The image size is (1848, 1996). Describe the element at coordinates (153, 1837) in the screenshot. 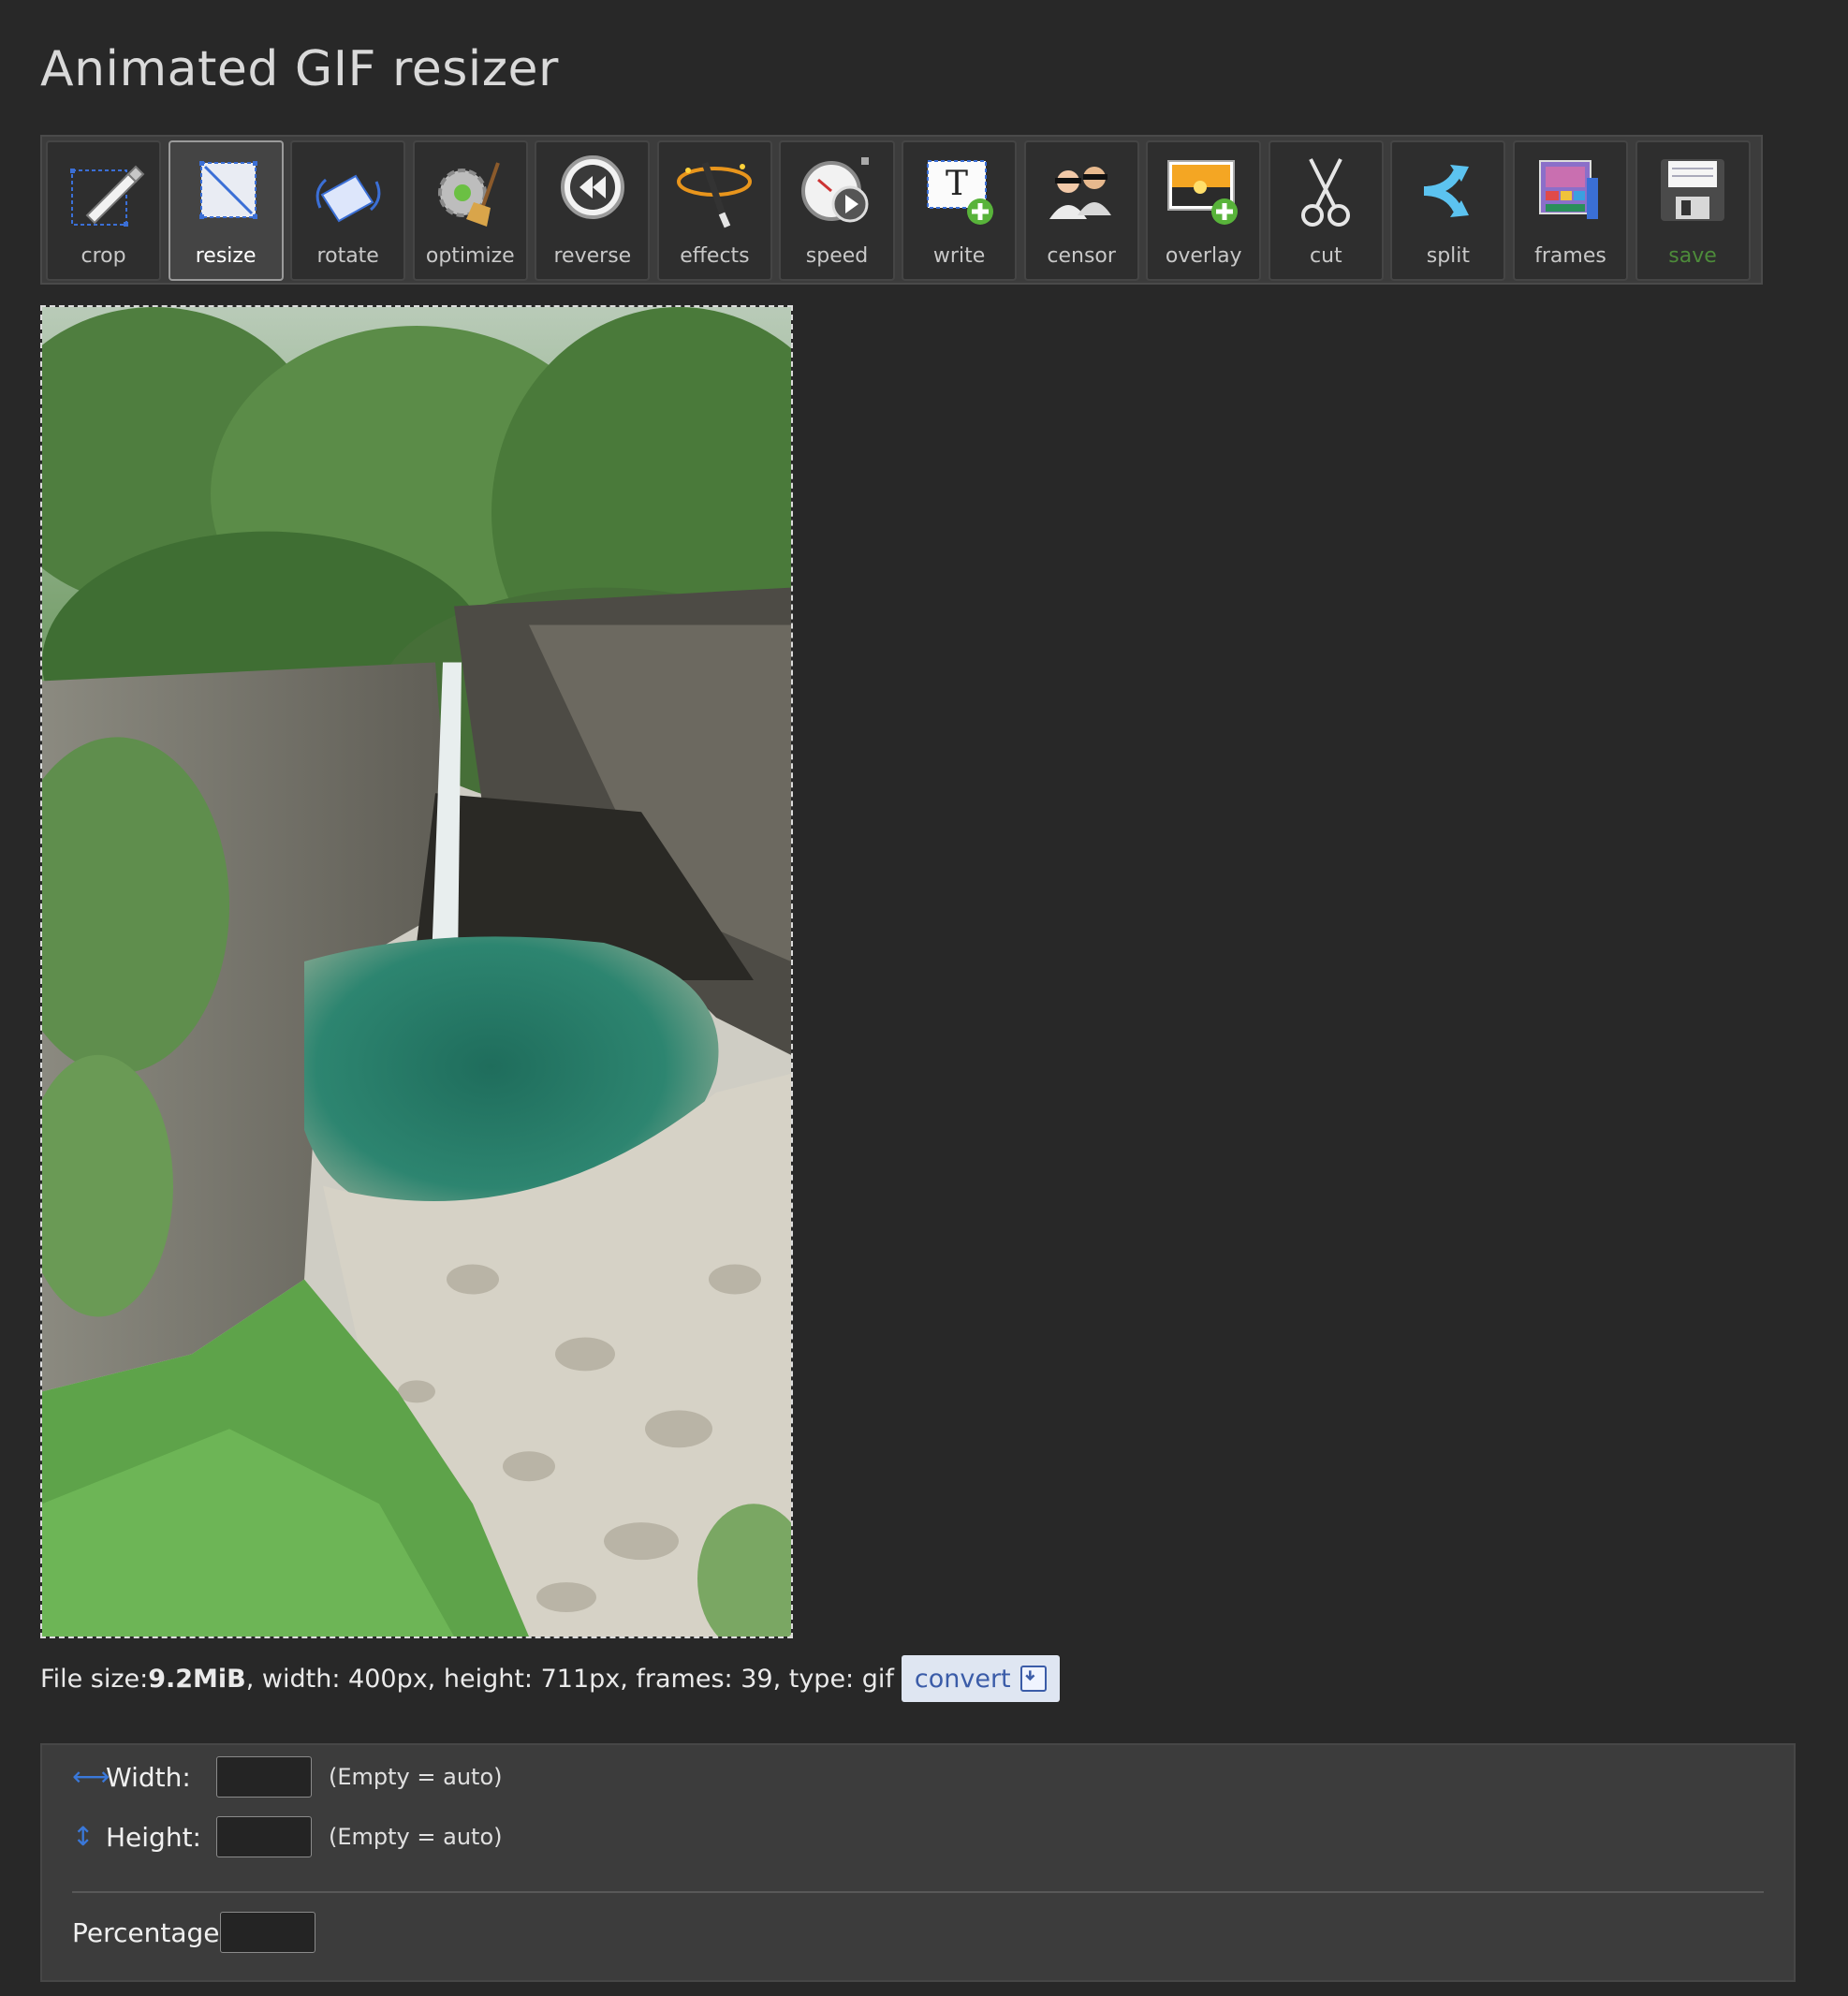

I see `height-label: Height:` at that location.